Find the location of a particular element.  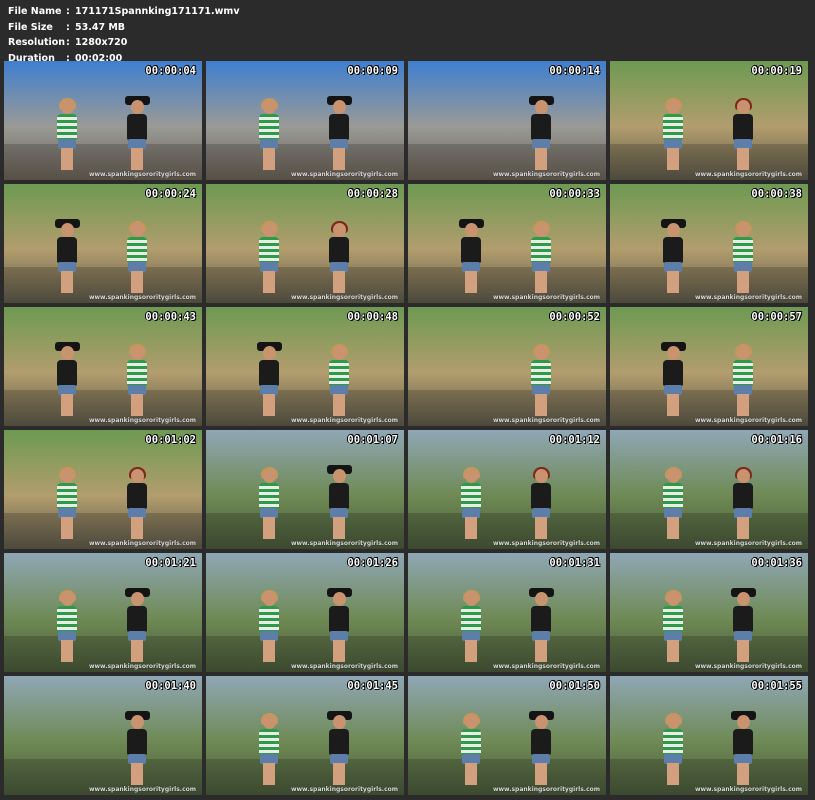

thumbnail-timestamp: 00:00:57 is located at coordinates (776, 317).